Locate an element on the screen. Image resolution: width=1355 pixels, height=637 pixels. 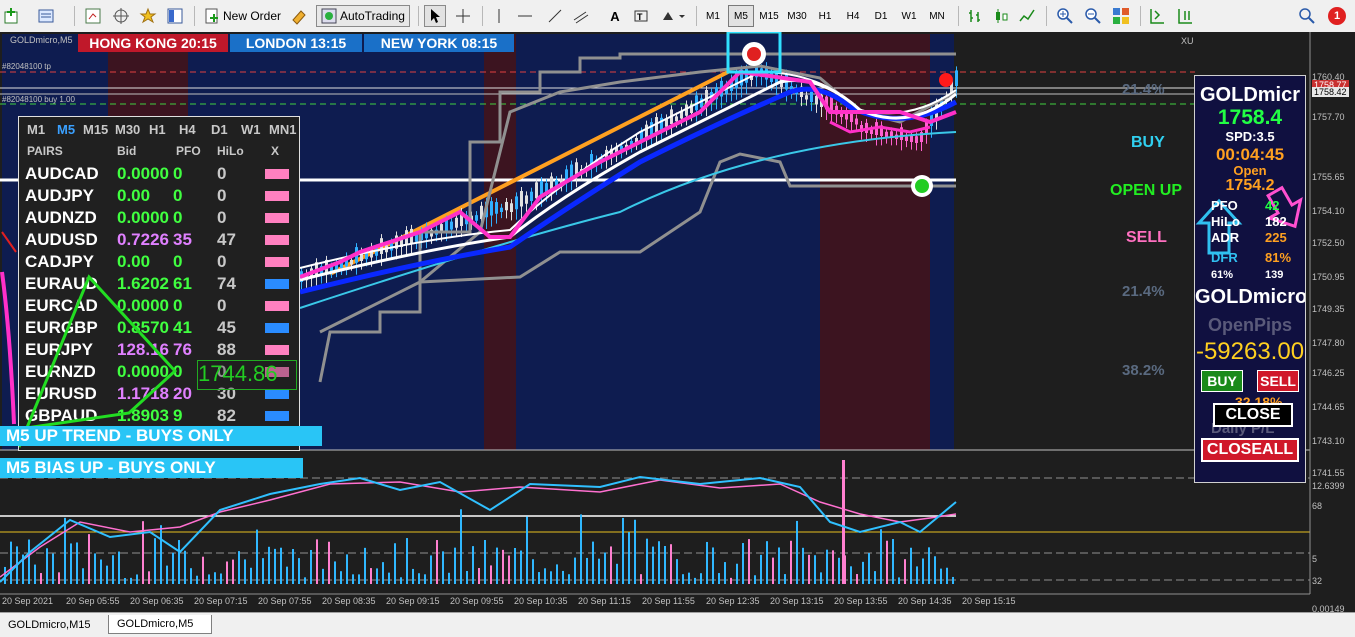
dash-tf-h1: H1 is located at coordinates (157, 129).